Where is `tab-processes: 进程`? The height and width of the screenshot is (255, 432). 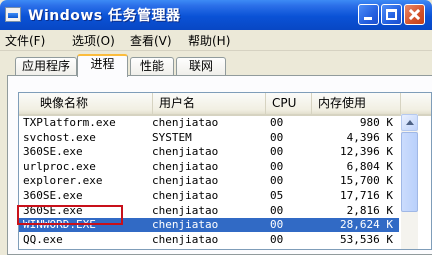 tab-processes: 进程 is located at coordinates (102, 65).